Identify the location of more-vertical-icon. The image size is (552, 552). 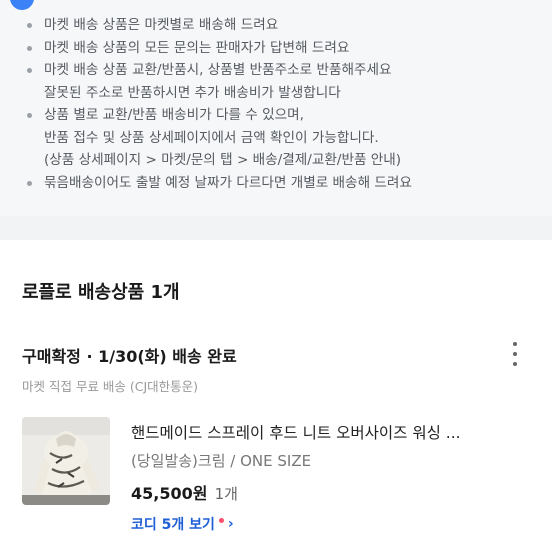
(515, 354).